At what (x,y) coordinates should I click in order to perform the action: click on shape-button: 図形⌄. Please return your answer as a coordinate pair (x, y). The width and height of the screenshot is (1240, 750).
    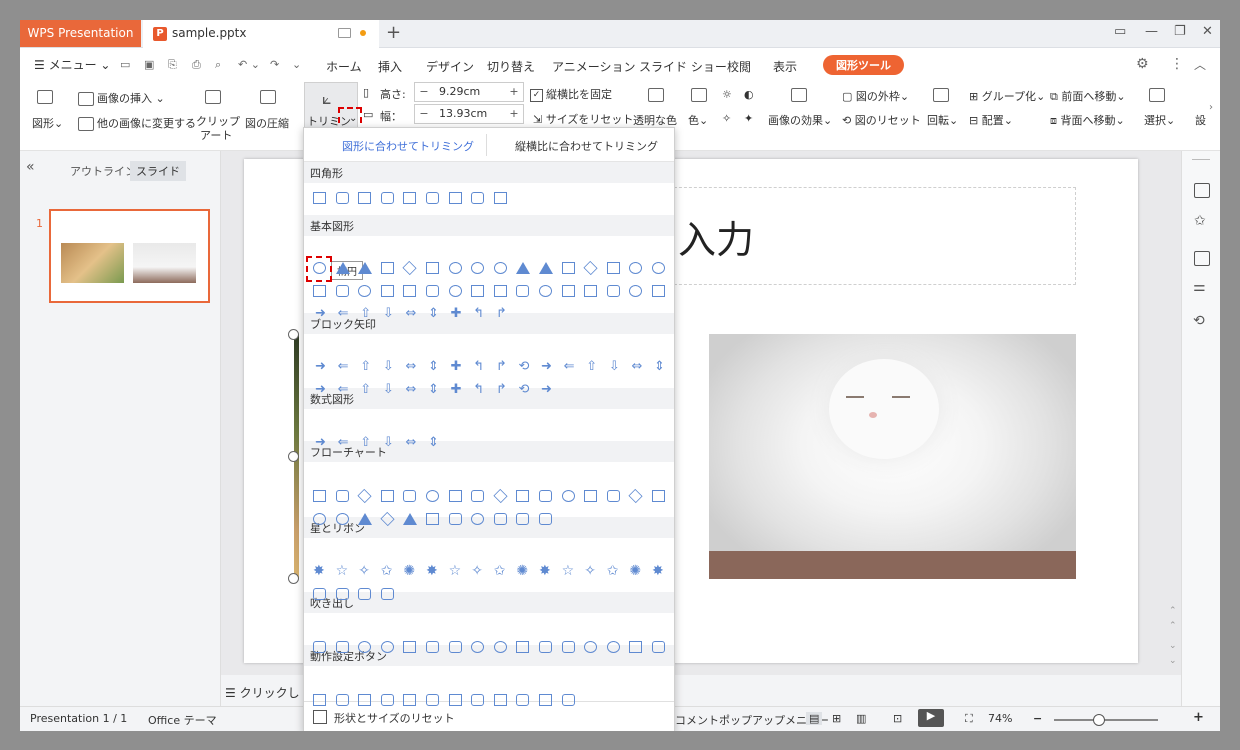
    Looking at the image, I should click on (47, 123).